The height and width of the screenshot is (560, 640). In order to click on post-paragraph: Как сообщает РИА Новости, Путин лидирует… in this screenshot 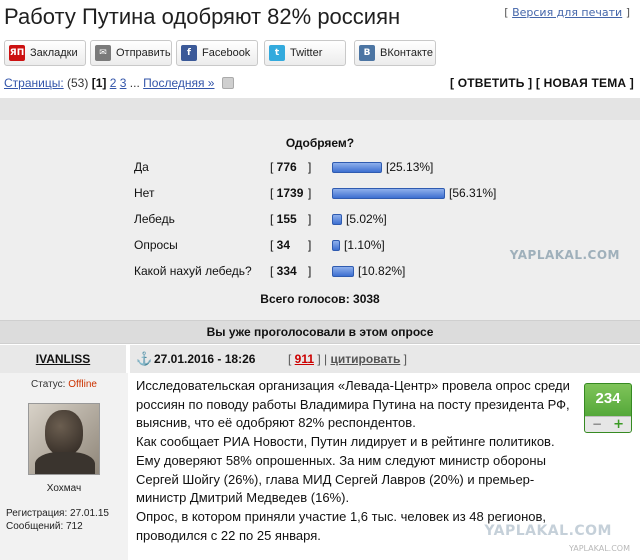, I will do `click(345, 470)`.